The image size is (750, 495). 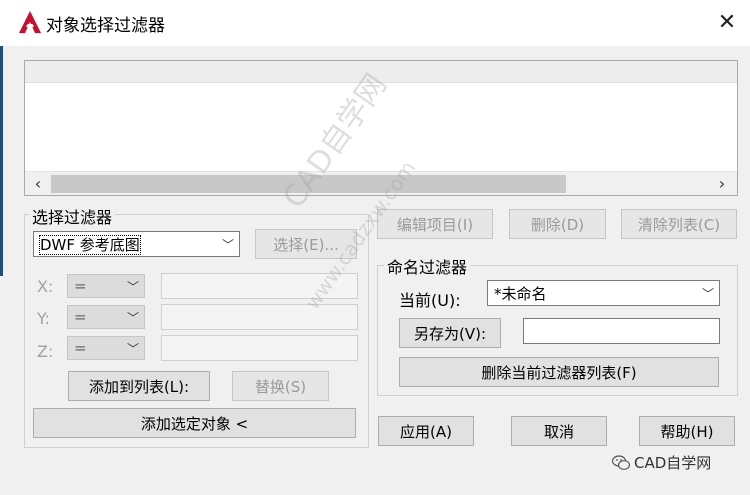 I want to click on object-type-value: DWF 参考底图, so click(x=90, y=244).